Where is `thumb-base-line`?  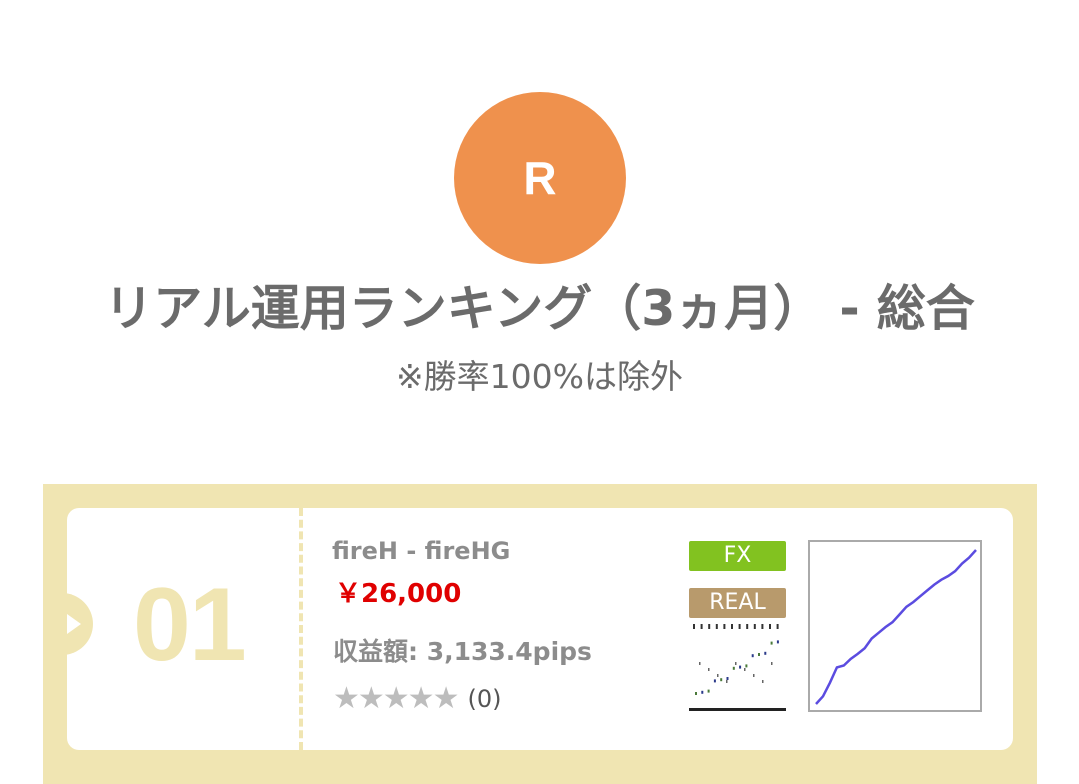 thumb-base-line is located at coordinates (737, 709).